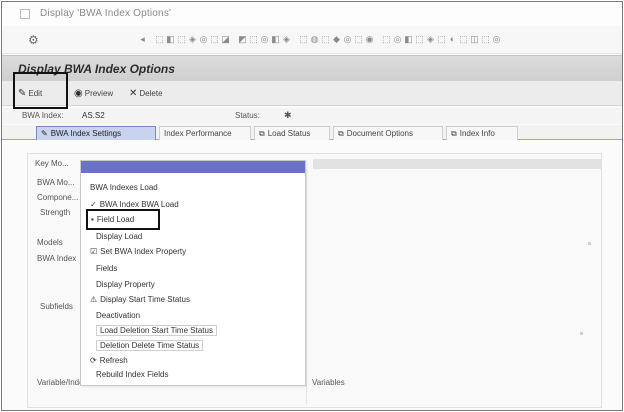  What do you see at coordinates (124, 187) in the screenshot?
I see `menu-item: BWA Indexes Load` at bounding box center [124, 187].